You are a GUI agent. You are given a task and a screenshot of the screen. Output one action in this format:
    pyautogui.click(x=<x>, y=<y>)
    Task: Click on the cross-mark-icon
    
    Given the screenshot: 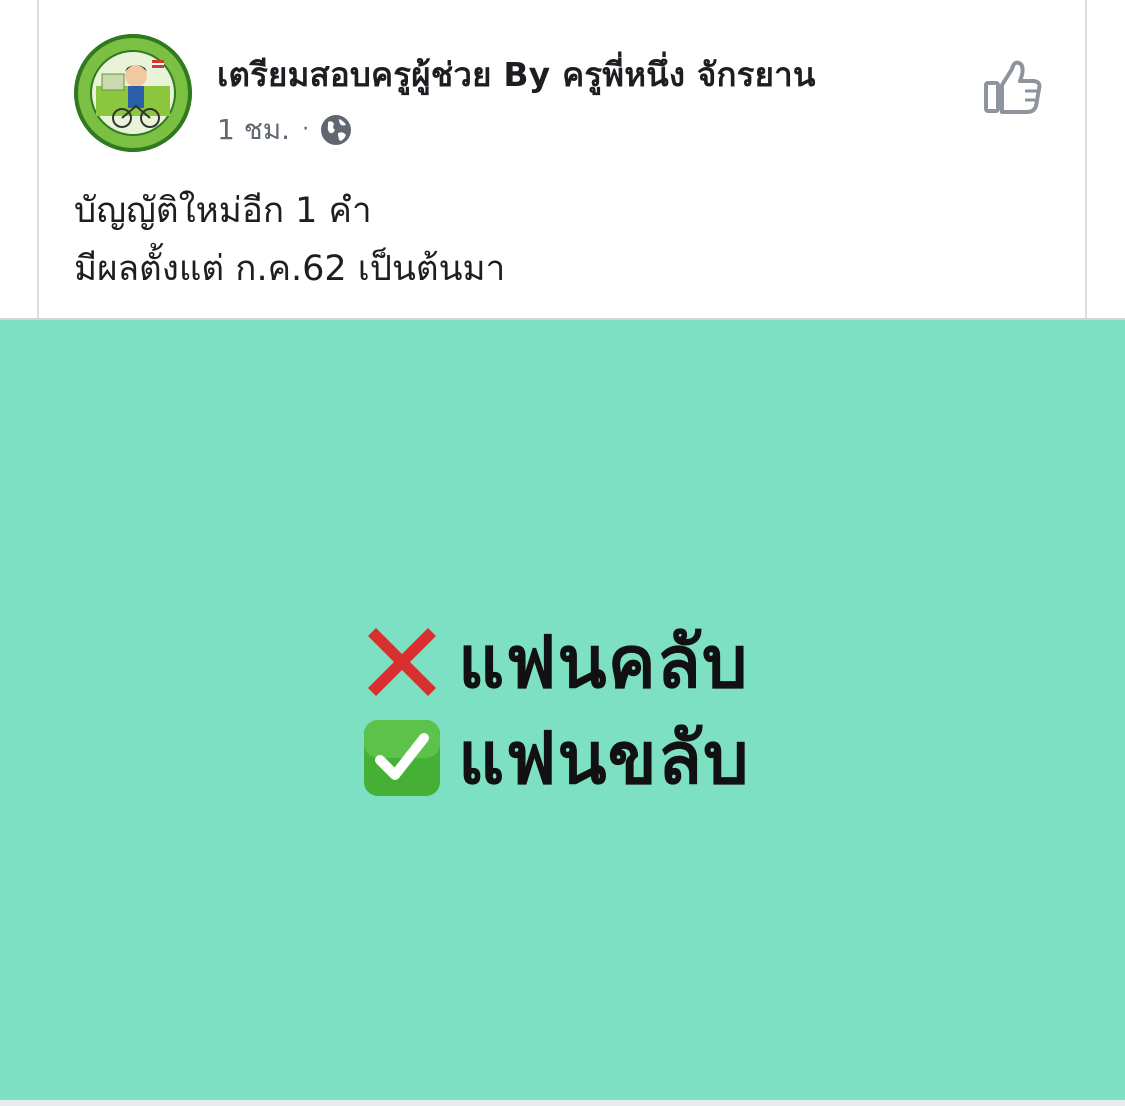 What is the action you would take?
    pyautogui.click(x=402, y=662)
    